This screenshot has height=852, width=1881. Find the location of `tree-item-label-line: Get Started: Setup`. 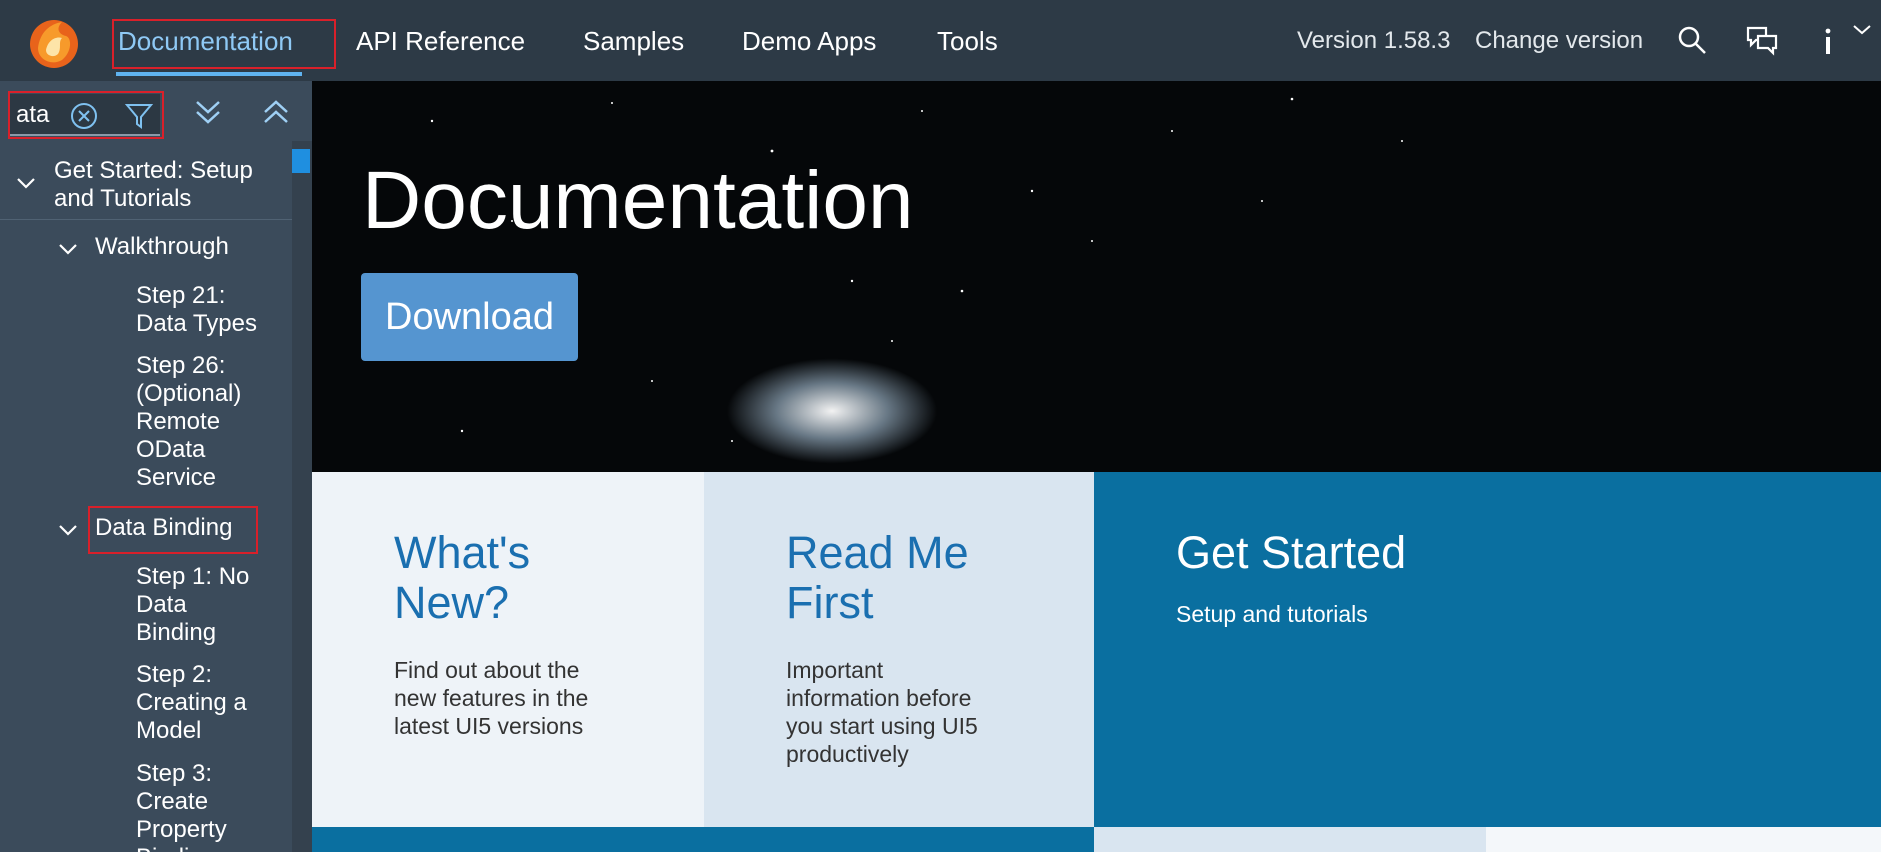

tree-item-label-line: Get Started: Setup is located at coordinates (153, 170).